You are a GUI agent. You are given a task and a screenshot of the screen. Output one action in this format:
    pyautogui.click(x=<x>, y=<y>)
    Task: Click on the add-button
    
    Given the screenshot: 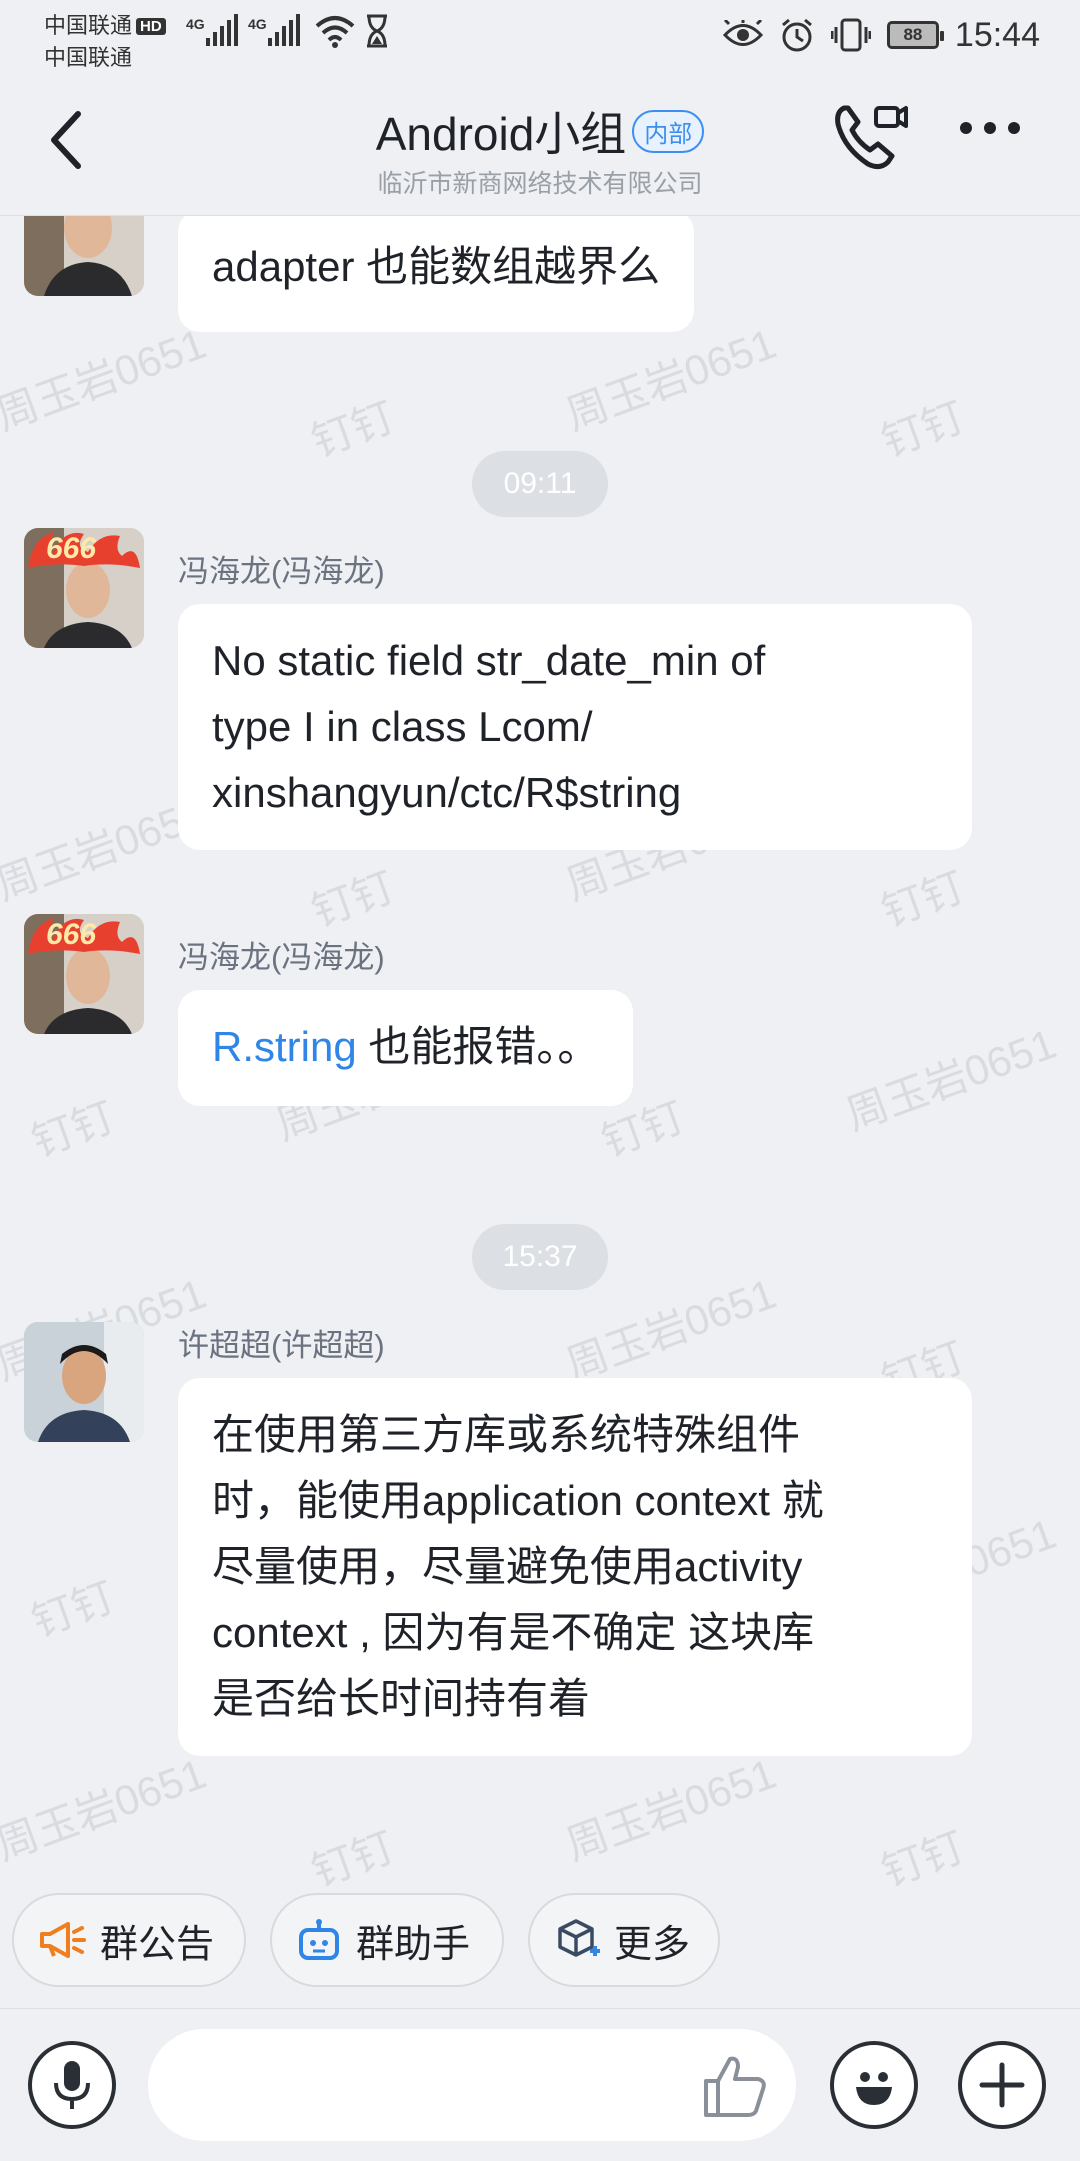 What is the action you would take?
    pyautogui.click(x=1002, y=2085)
    